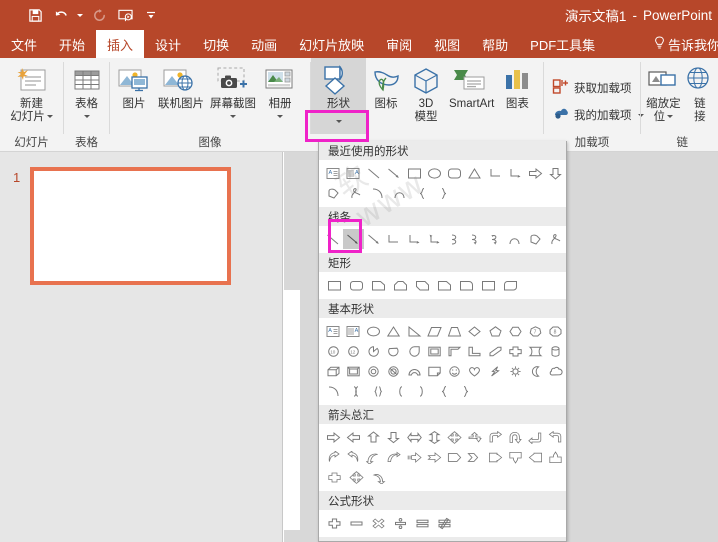  Describe the element at coordinates (536, 173) in the screenshot. I see `shape-right-arrow` at that location.